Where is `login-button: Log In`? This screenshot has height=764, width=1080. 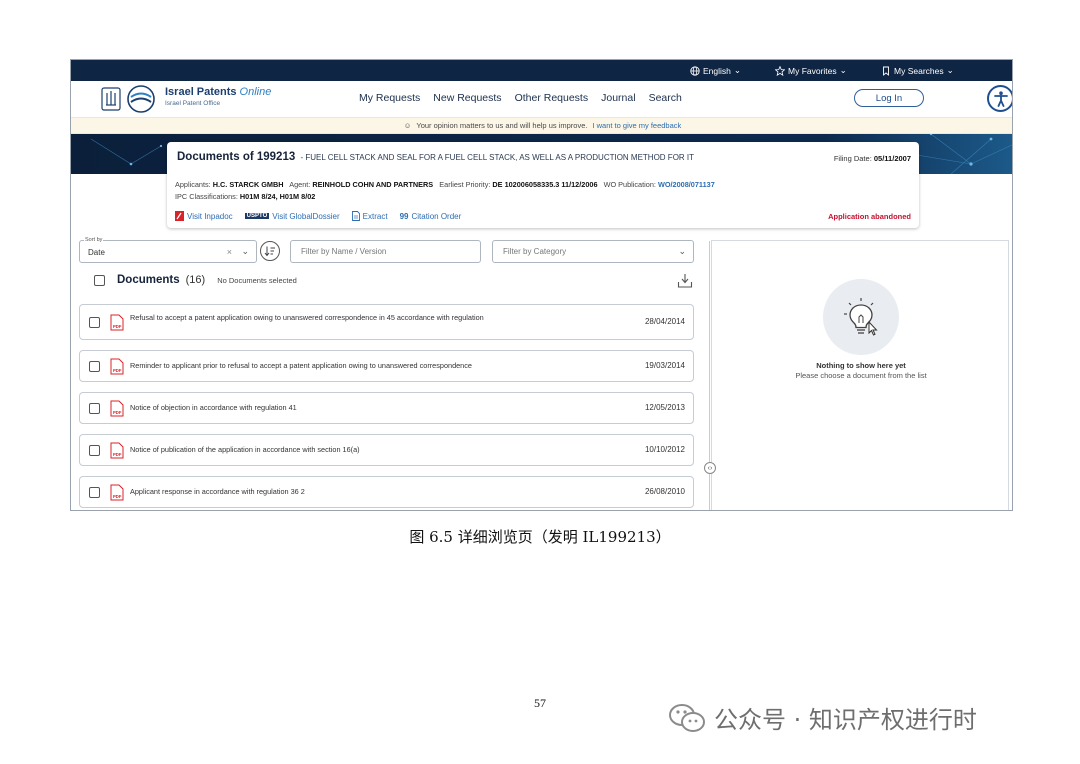 login-button: Log In is located at coordinates (889, 98).